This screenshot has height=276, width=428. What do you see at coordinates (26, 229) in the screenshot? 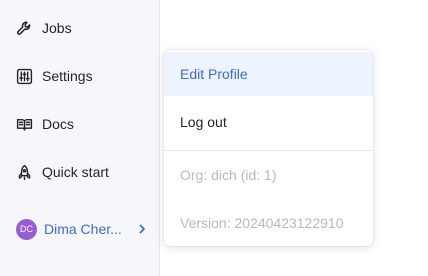
I see `avatar: DC` at bounding box center [26, 229].